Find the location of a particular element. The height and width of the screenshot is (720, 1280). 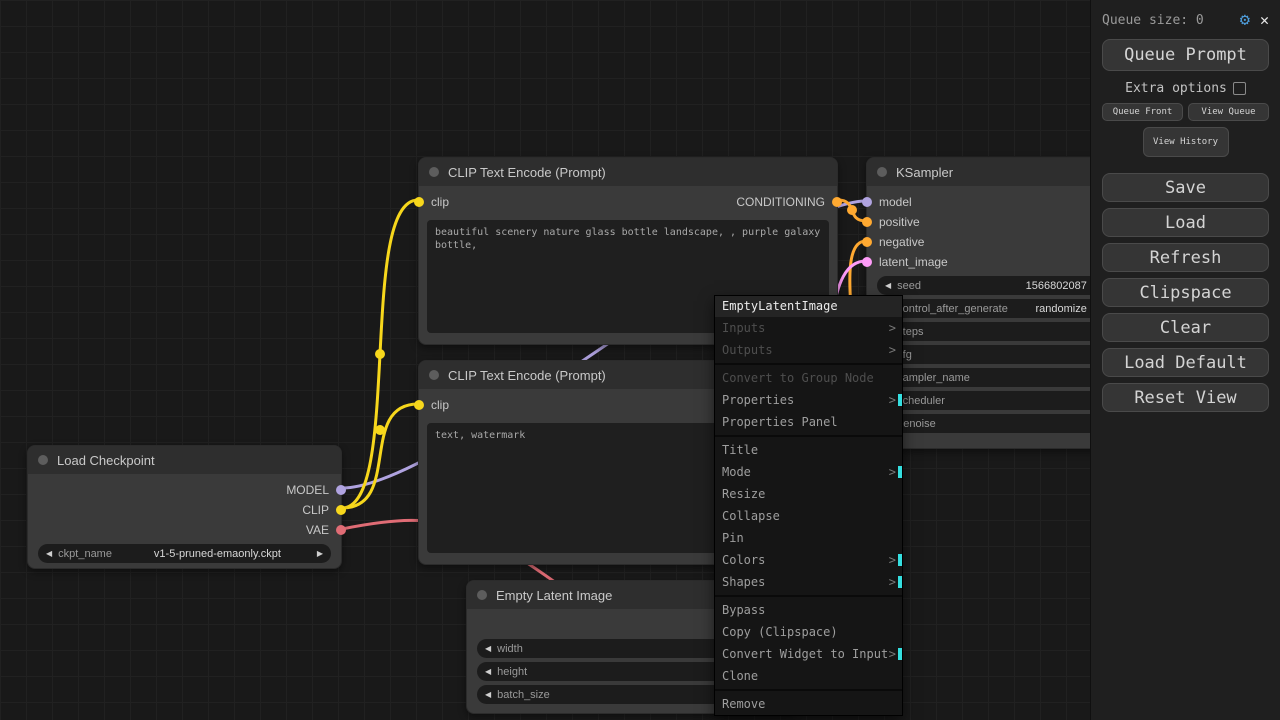

control-after-generate-widget: ◀ control_after_generate randomize ▶ is located at coordinates (992, 308).